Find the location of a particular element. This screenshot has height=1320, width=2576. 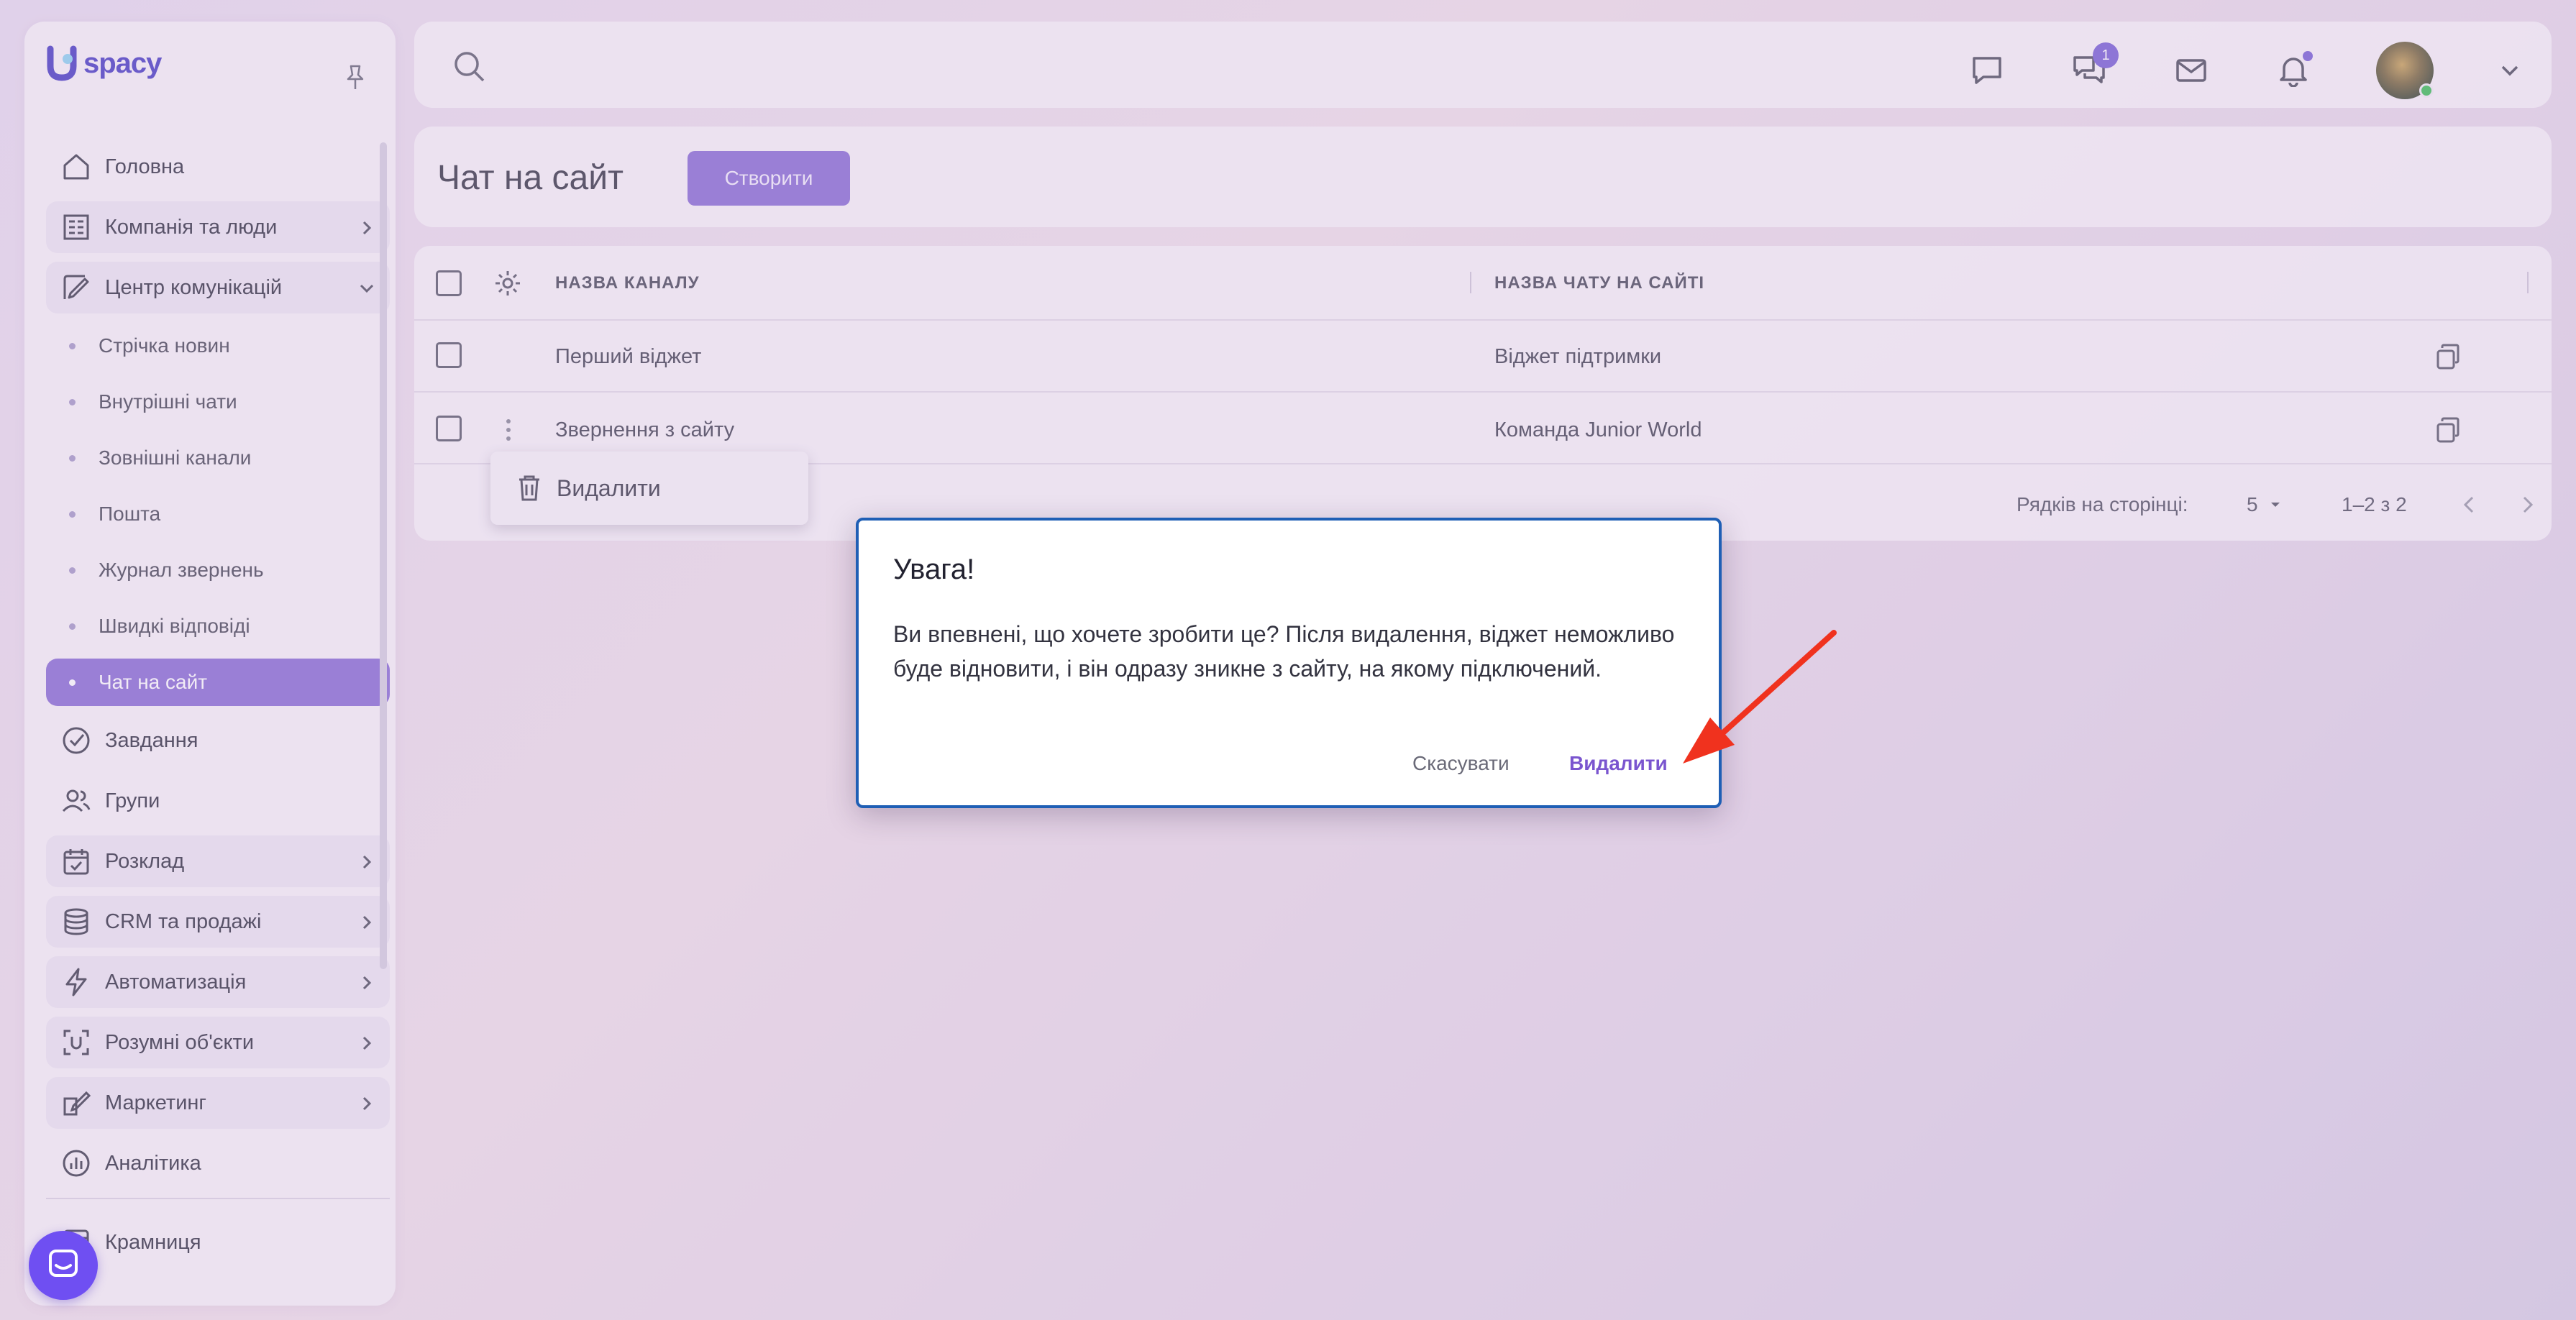

sidebar-item-groups: Групи is located at coordinates (218, 801).